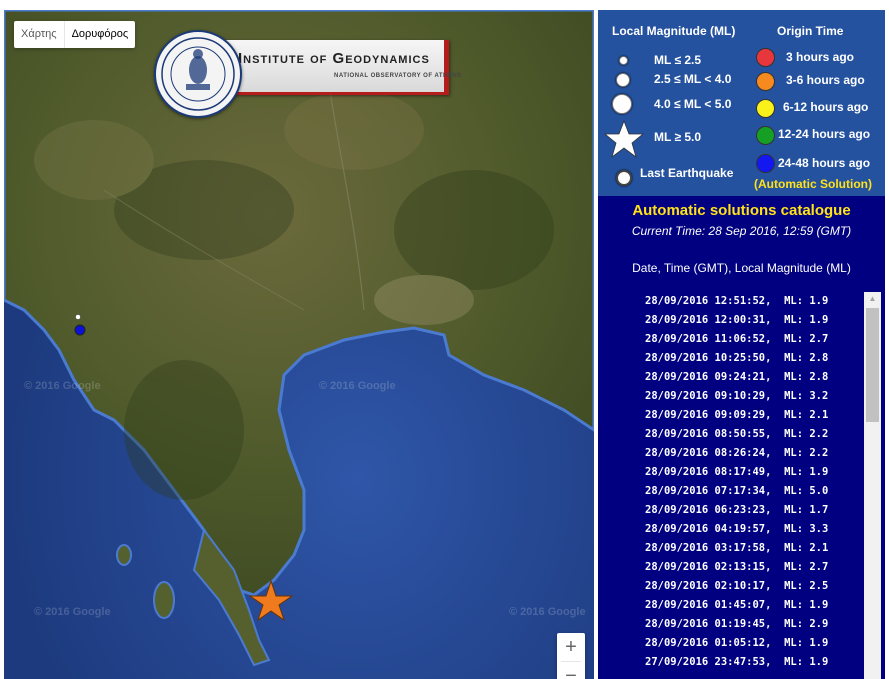 The height and width of the screenshot is (679, 889). What do you see at coordinates (824, 163) in the screenshot?
I see `legend-origin-24-48h: 24-48 hours ago` at bounding box center [824, 163].